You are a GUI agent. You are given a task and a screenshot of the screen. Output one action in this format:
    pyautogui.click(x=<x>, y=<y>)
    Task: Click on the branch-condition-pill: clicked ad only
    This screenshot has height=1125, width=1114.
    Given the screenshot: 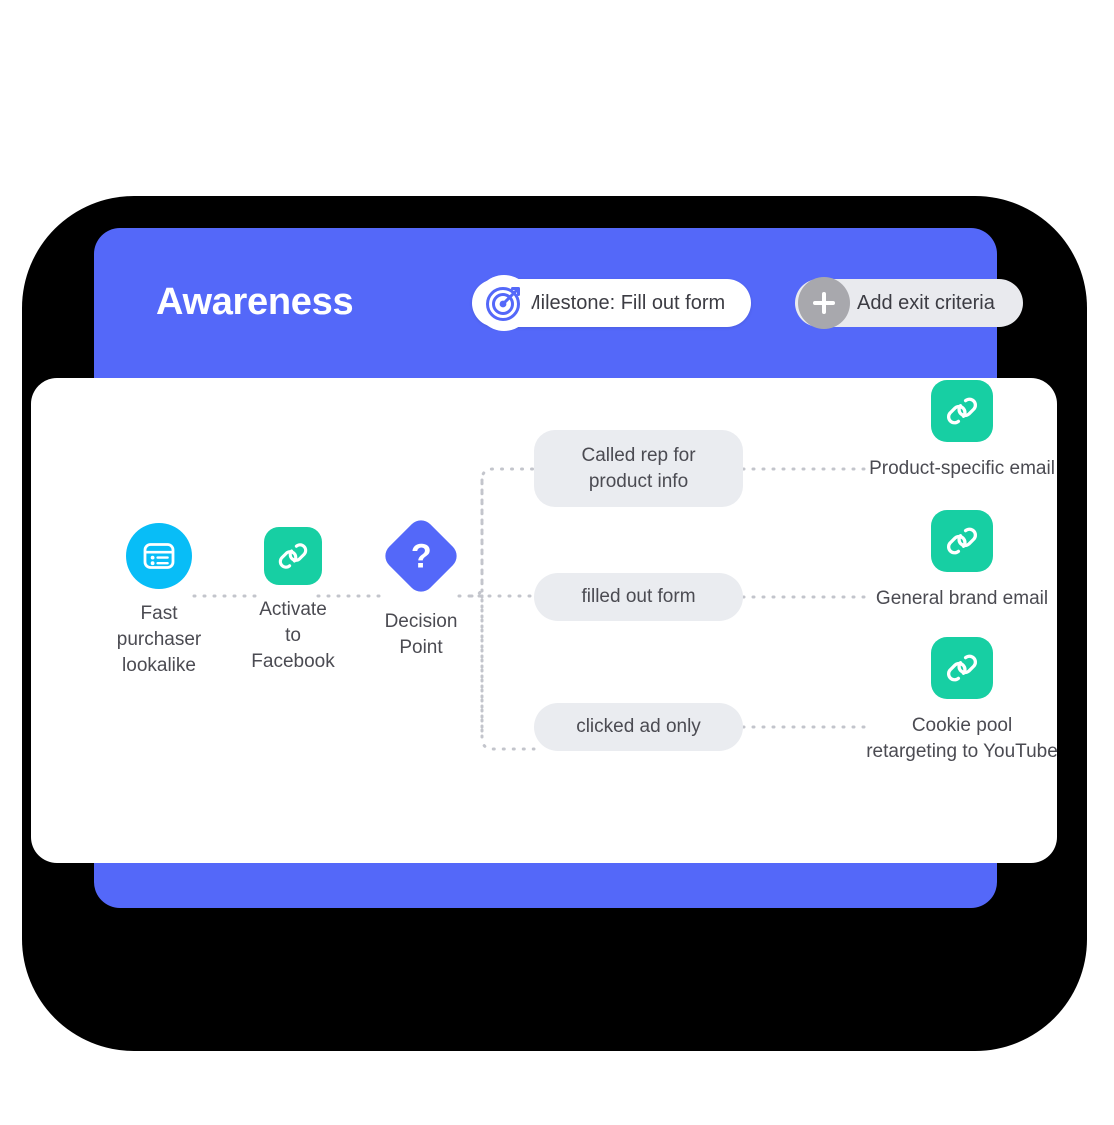 What is the action you would take?
    pyautogui.click(x=638, y=727)
    